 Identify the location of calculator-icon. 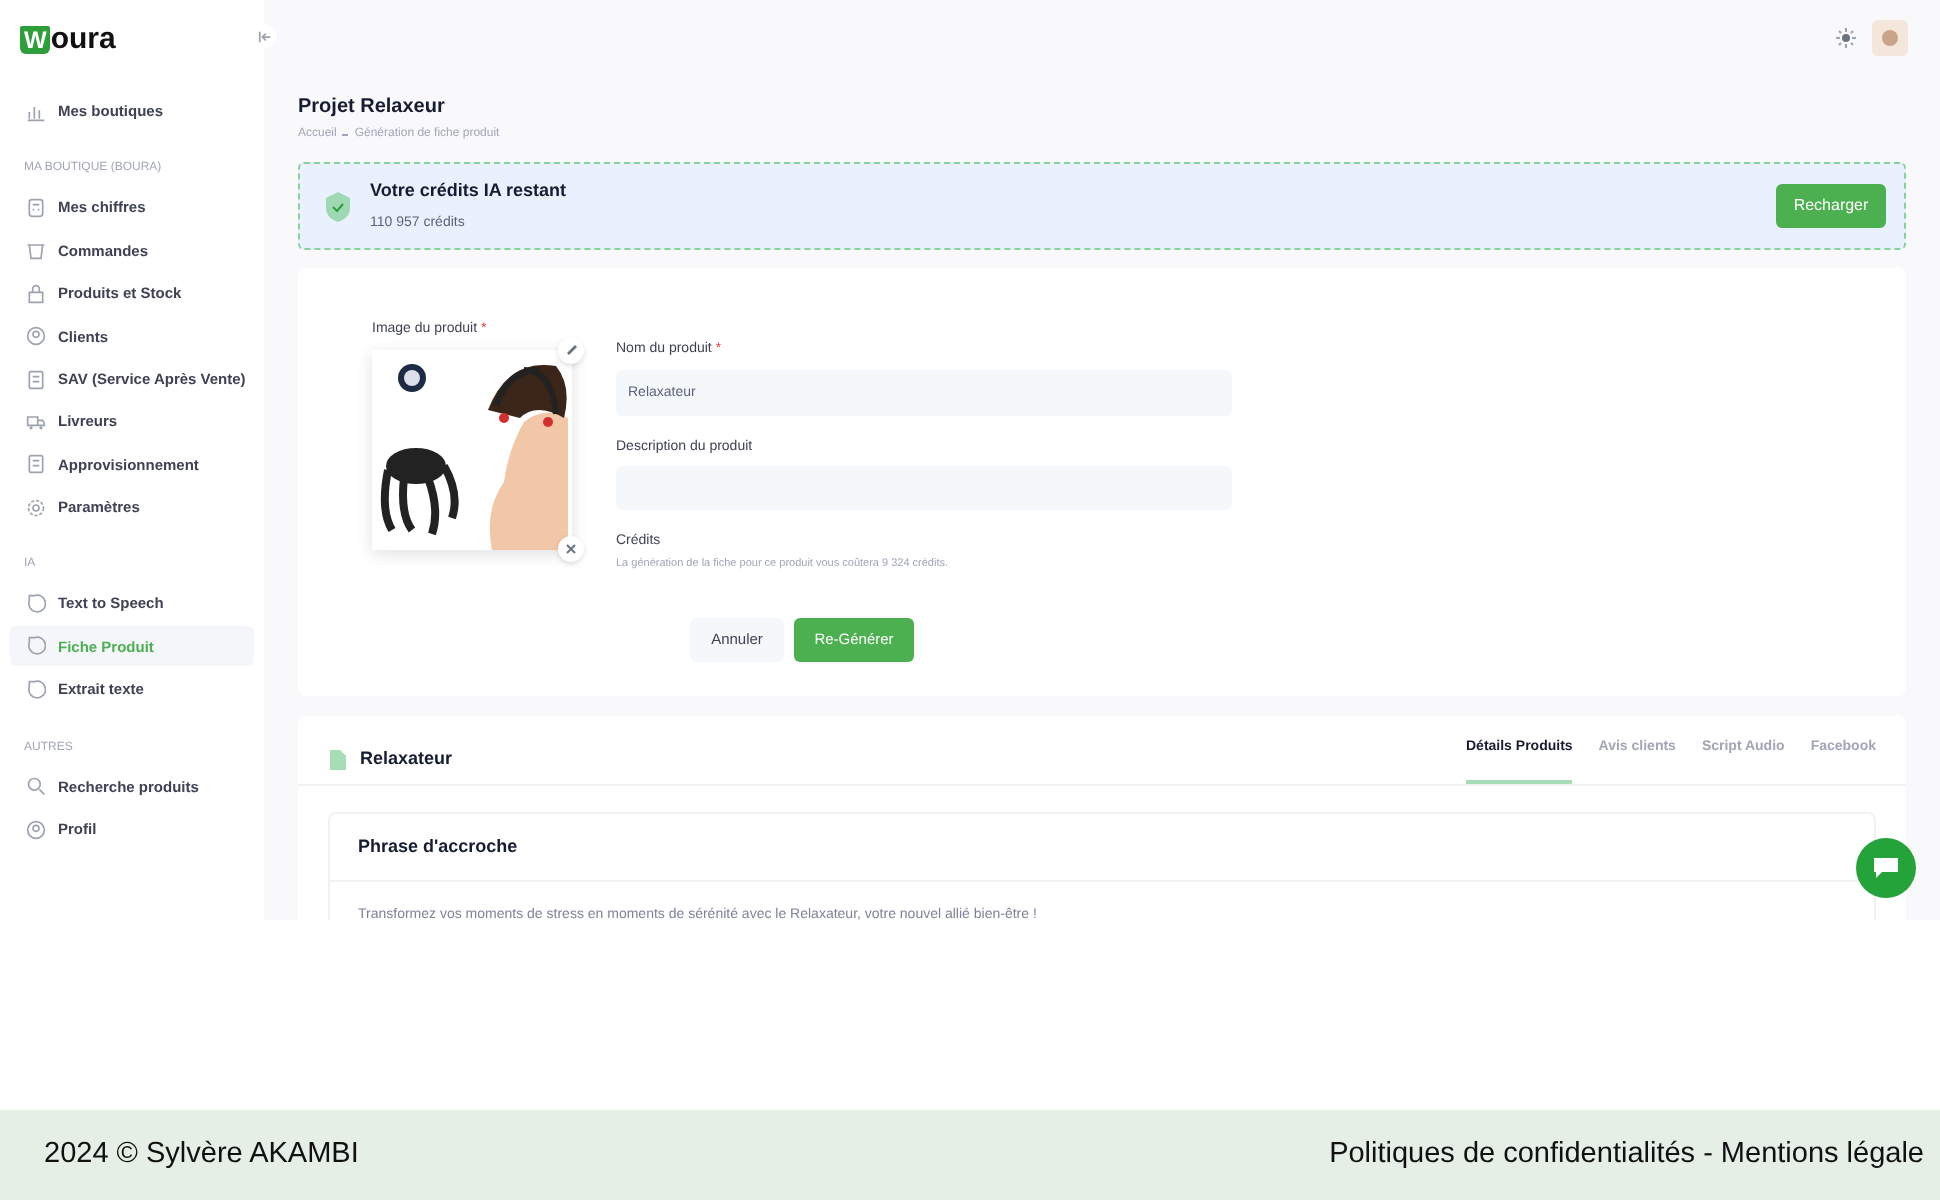
(36, 208).